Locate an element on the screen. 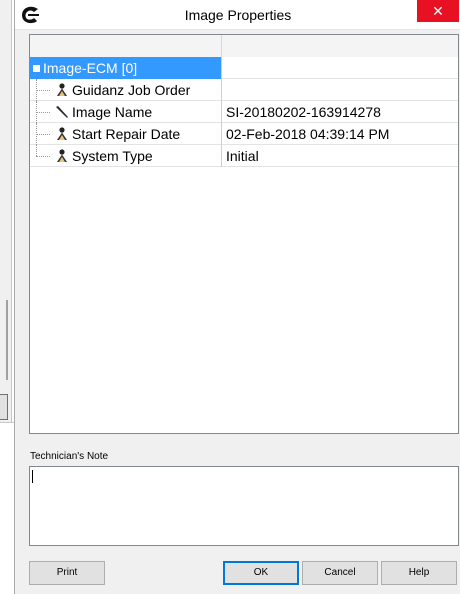 Image resolution: width=460 pixels, height=594 pixels. property-label: Guidanz Job Order is located at coordinates (131, 90).